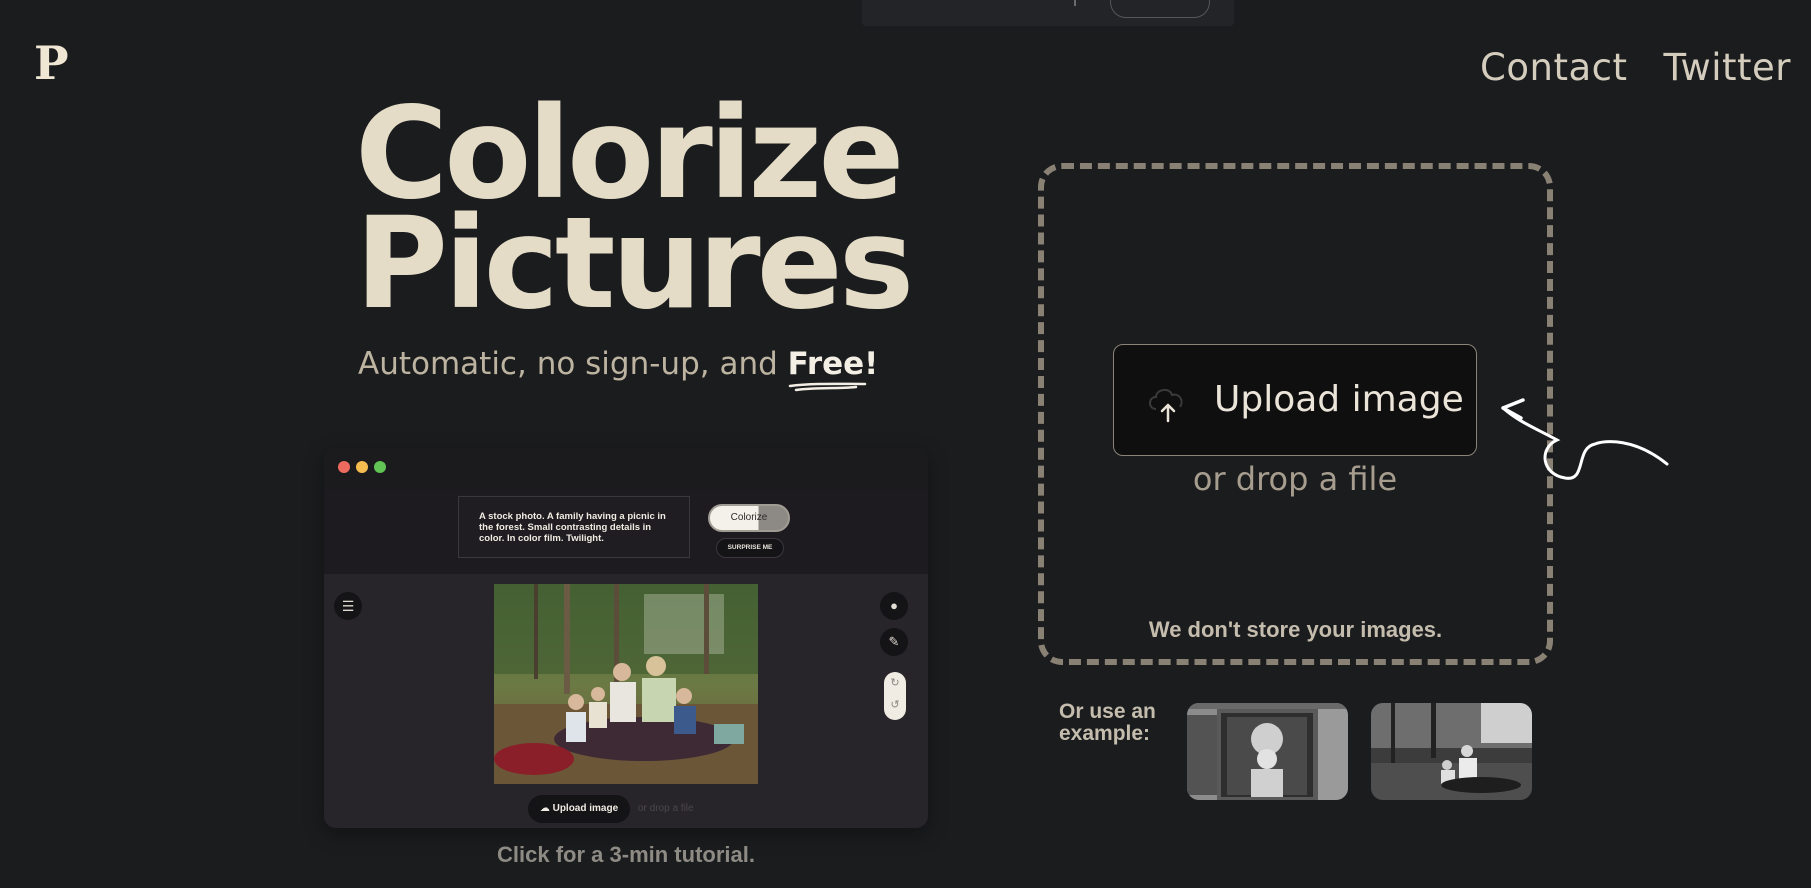 This screenshot has height=888, width=1811. I want to click on privacy-note: We don't store your images., so click(1295, 629).